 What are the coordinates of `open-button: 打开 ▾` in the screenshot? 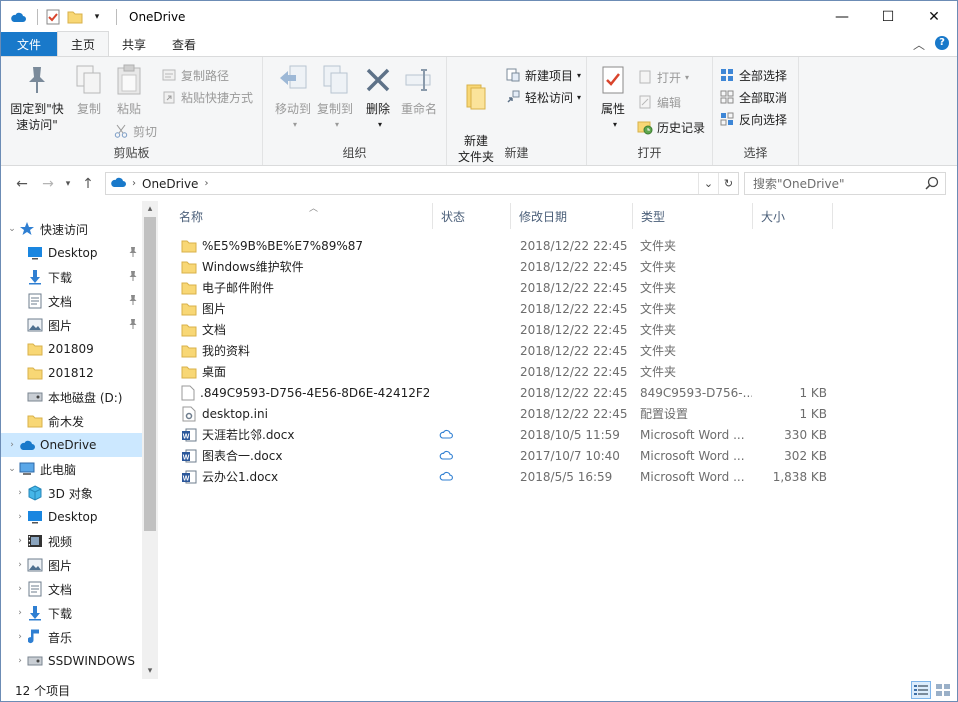 It's located at (663, 77).